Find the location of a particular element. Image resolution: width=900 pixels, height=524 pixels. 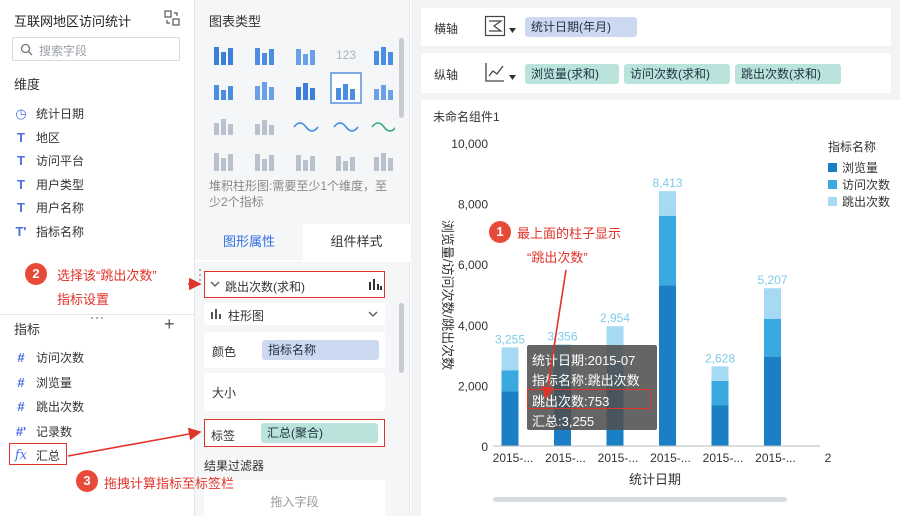

y-tick-label: 0 is located at coordinates (484, 447).